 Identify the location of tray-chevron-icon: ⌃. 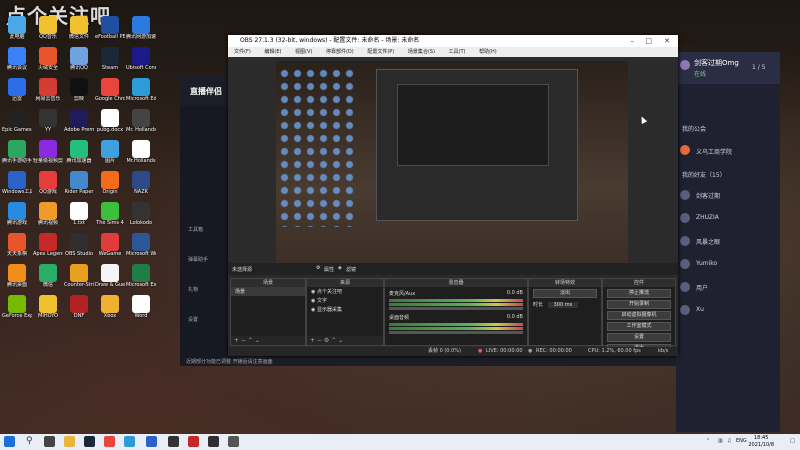
(708, 441).